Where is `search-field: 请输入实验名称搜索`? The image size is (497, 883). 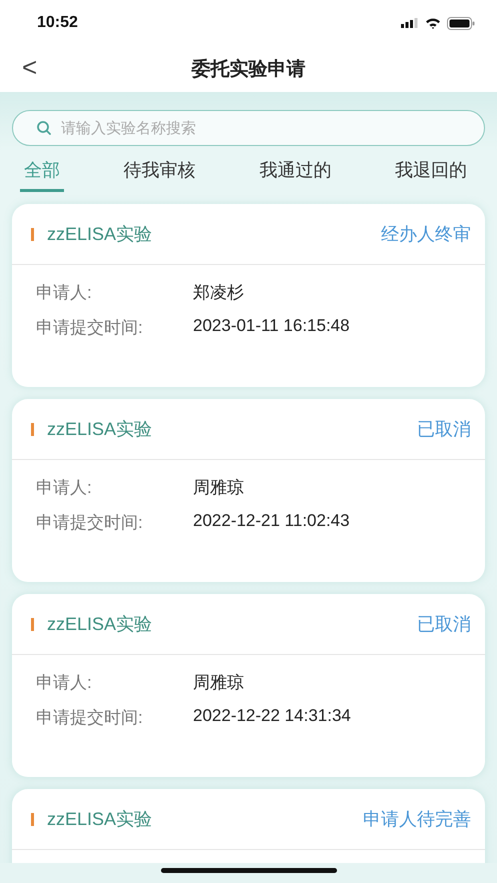
search-field: 请输入实验名称搜索 is located at coordinates (248, 128).